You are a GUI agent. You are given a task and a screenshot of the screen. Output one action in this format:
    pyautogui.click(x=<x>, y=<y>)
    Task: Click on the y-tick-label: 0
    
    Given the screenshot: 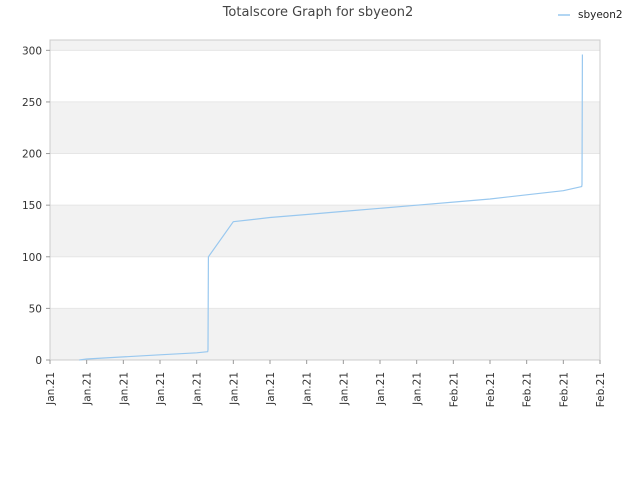 What is the action you would take?
    pyautogui.click(x=38, y=361)
    